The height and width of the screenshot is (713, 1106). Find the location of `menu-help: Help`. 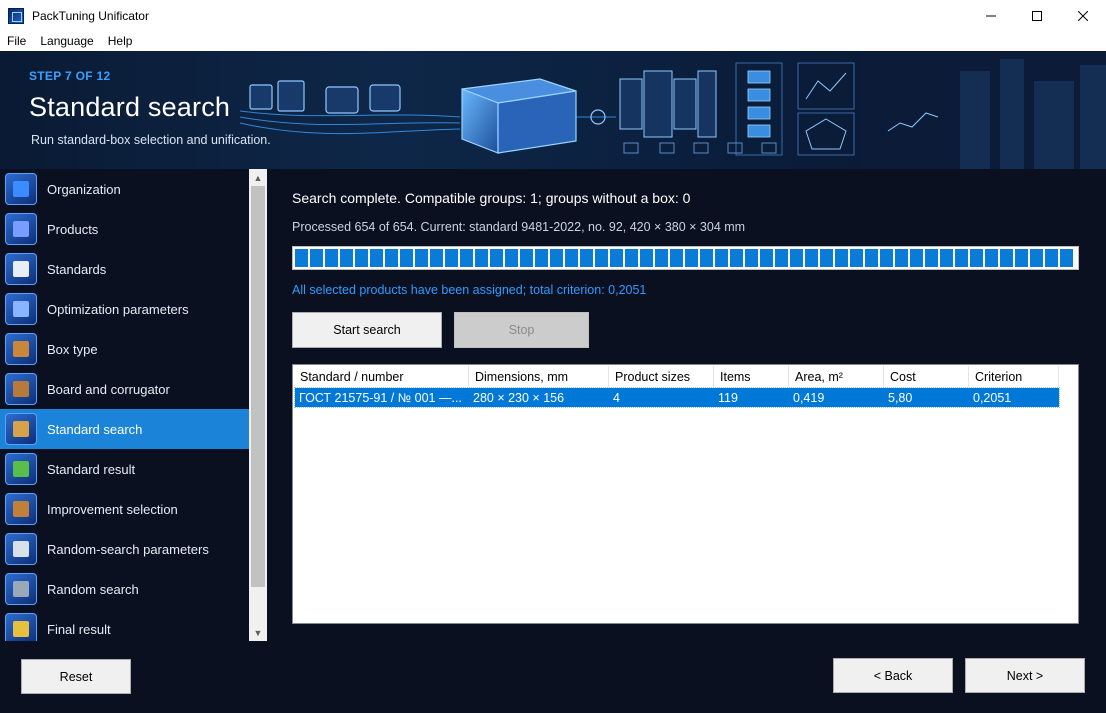

menu-help: Help is located at coordinates (120, 41).